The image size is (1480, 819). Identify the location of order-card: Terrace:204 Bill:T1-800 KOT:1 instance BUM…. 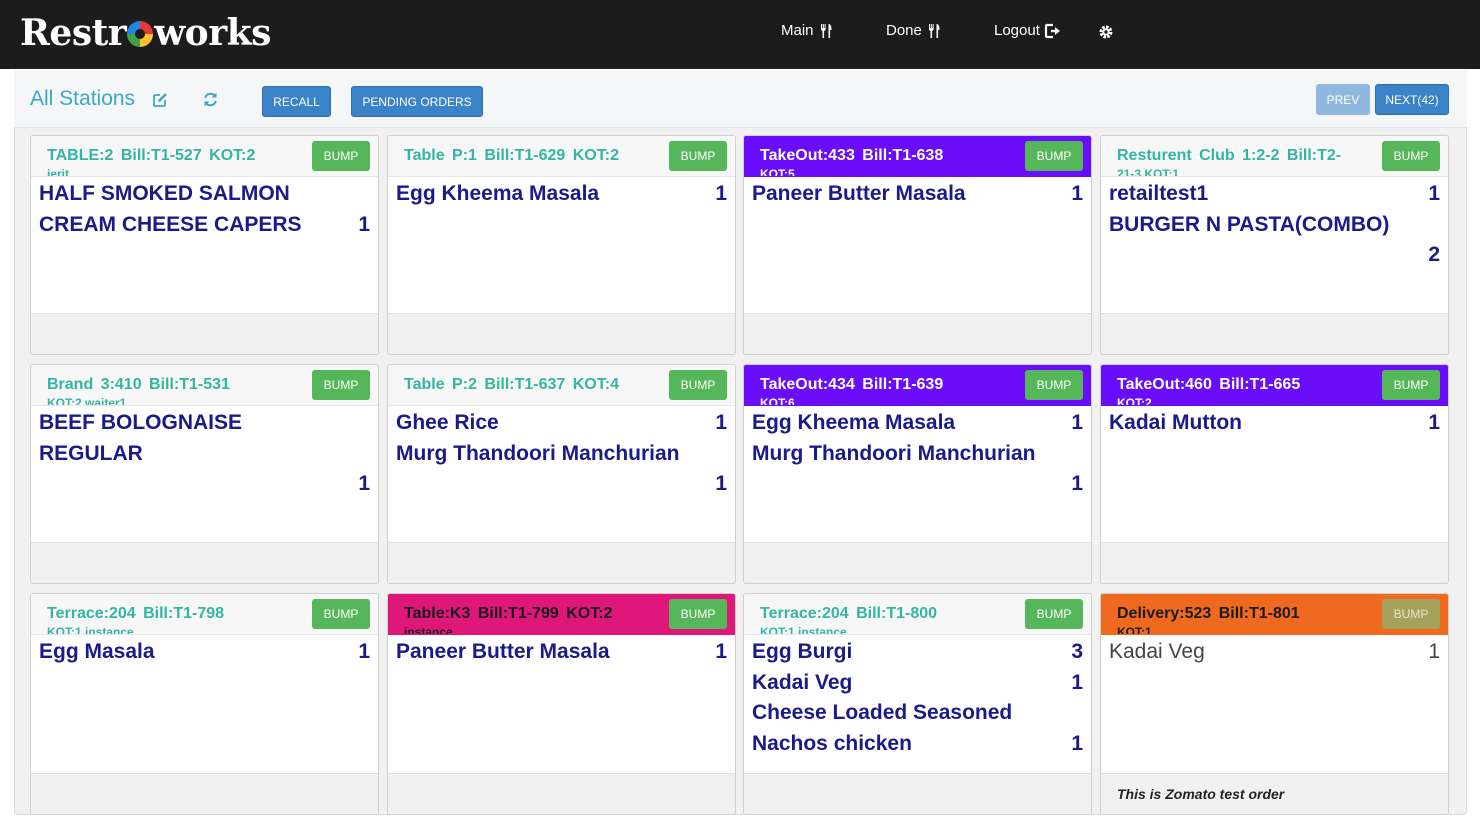
(917, 704).